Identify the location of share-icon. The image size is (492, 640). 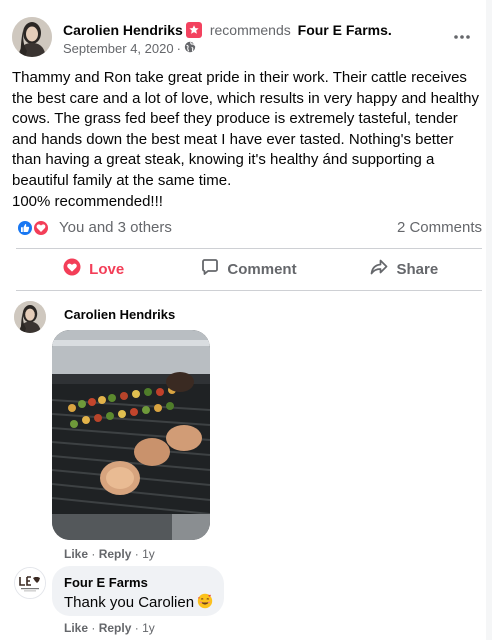
(379, 269).